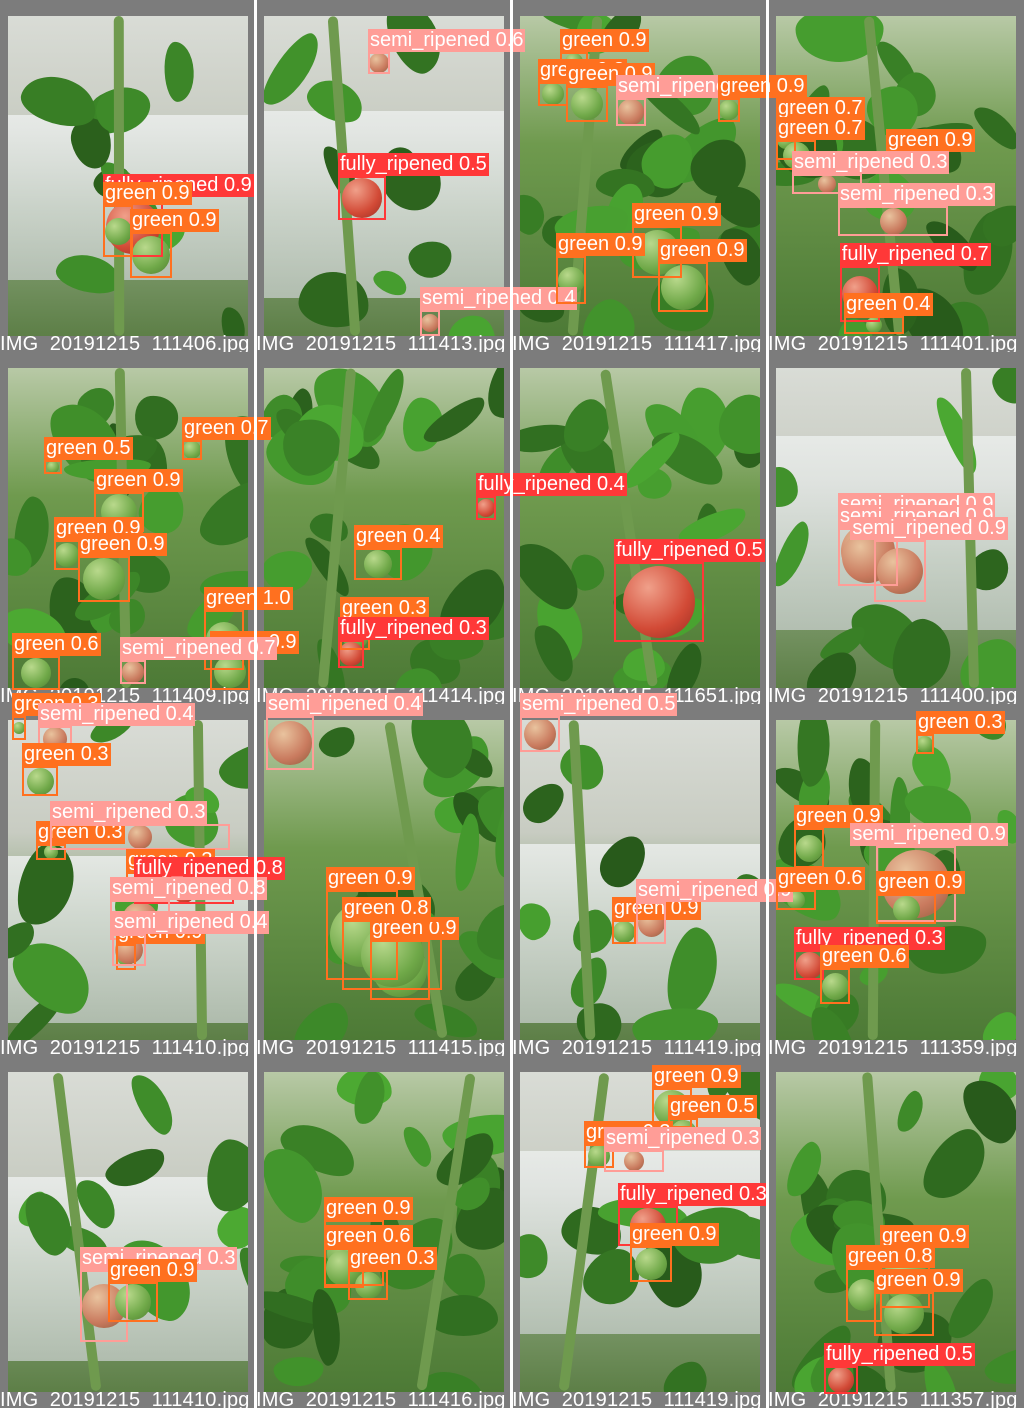 The height and width of the screenshot is (1411, 1024). I want to click on image-filename: IMG_20191215_111357.jpg, so click(893, 1400).